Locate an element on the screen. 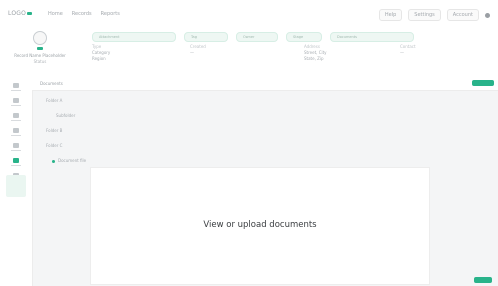 The height and width of the screenshot is (286, 498). sidebar-item-info is located at coordinates (16, 103).